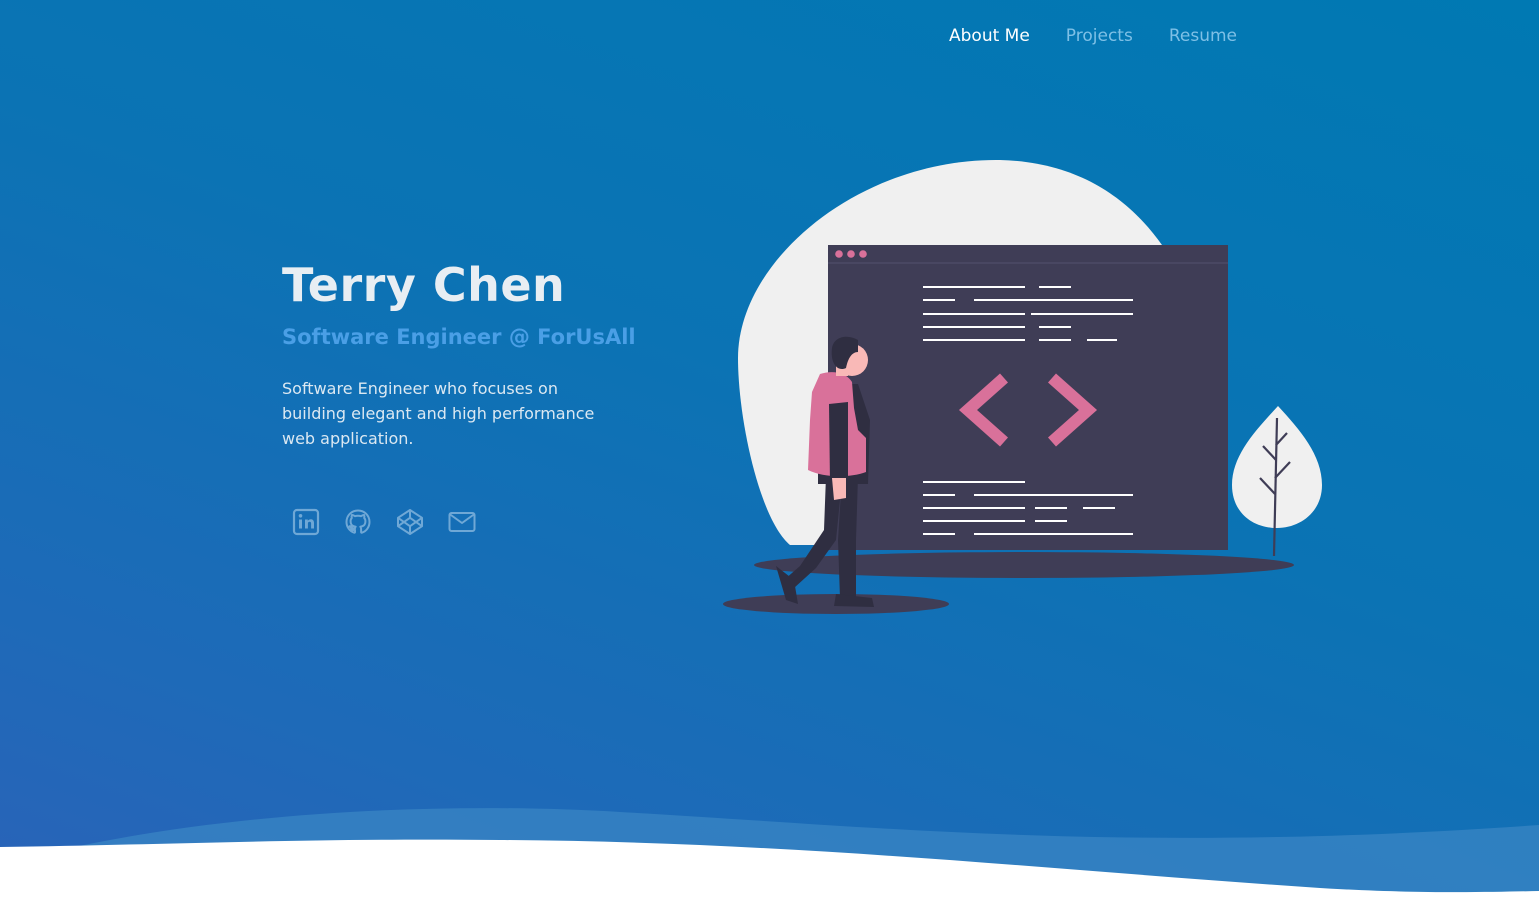 This screenshot has height=900, width=1539. I want to click on bottom-wave, so click(769, 854).